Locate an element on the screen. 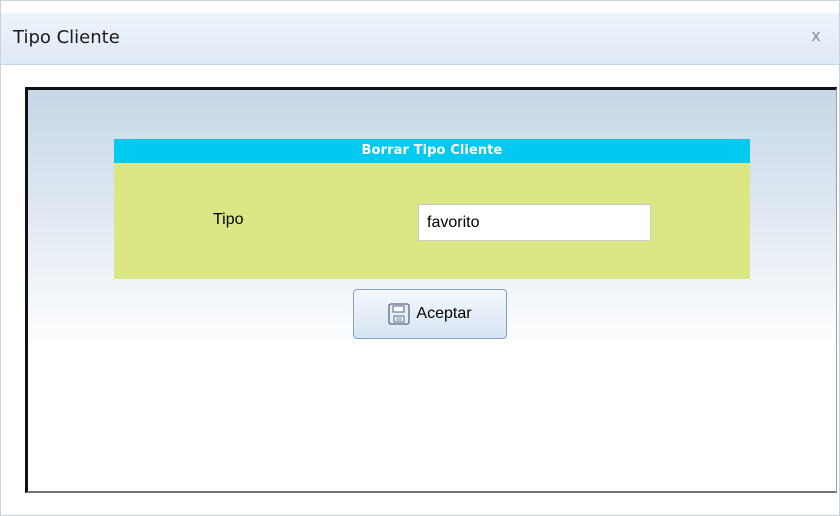 The image size is (840, 516). panel-header: Borrar Tipo Cliente is located at coordinates (432, 151).